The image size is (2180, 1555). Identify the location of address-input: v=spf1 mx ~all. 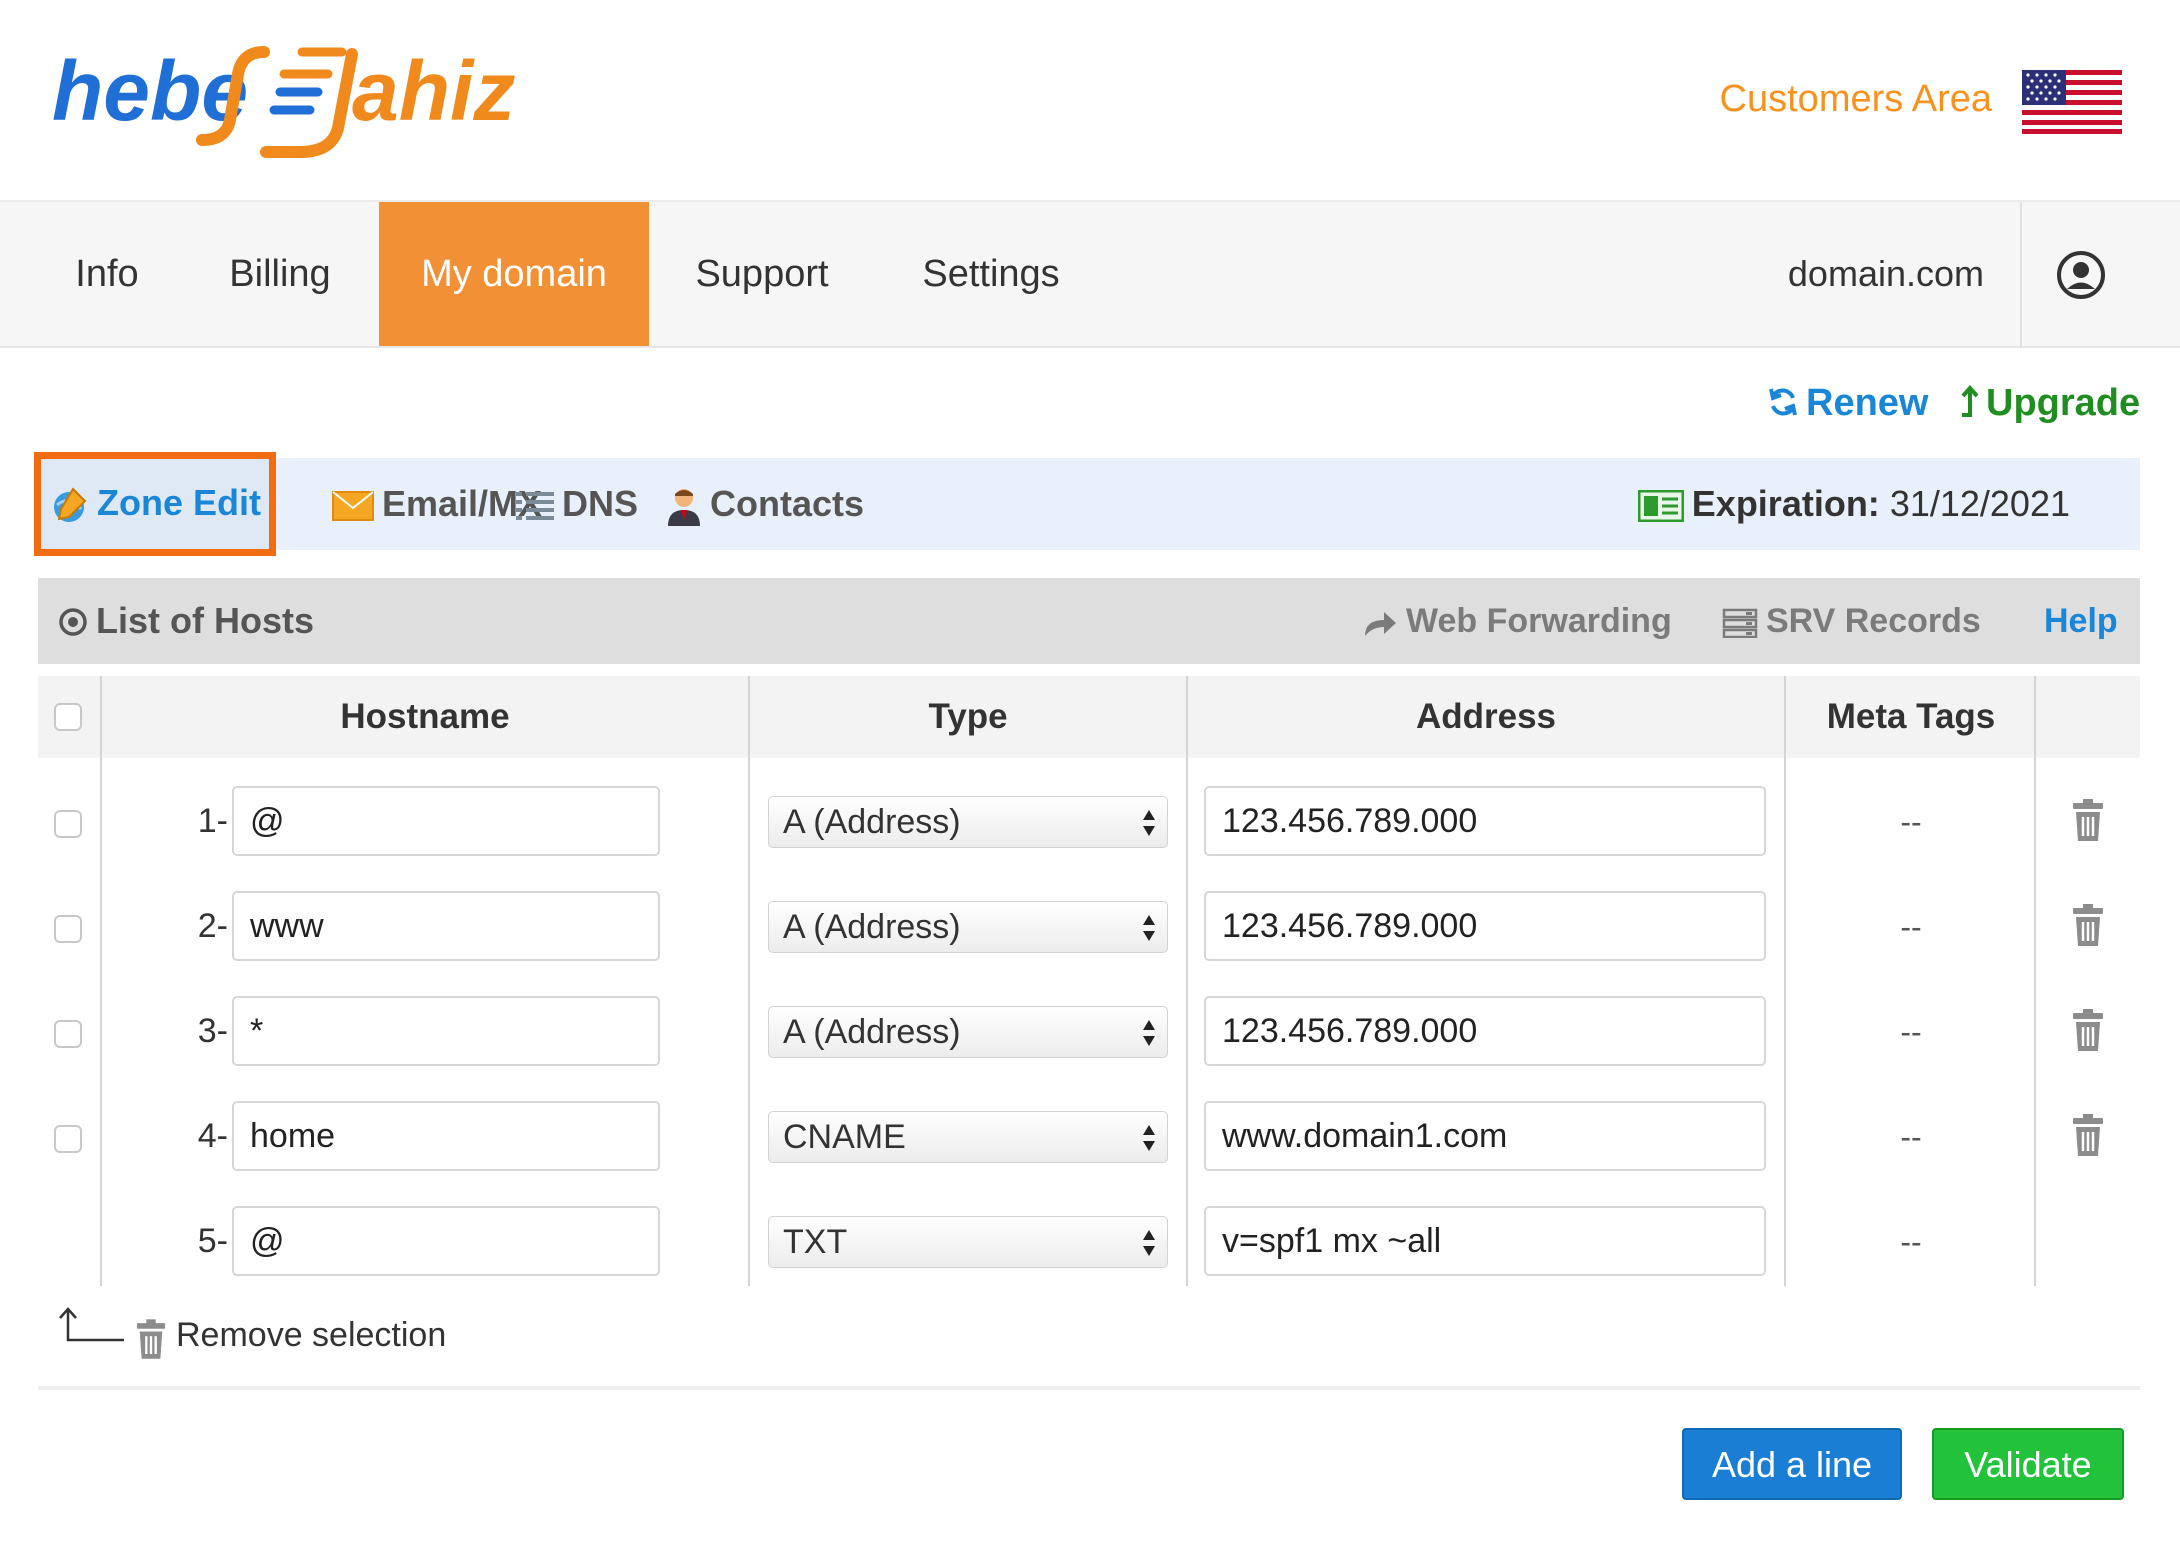
(1485, 1241).